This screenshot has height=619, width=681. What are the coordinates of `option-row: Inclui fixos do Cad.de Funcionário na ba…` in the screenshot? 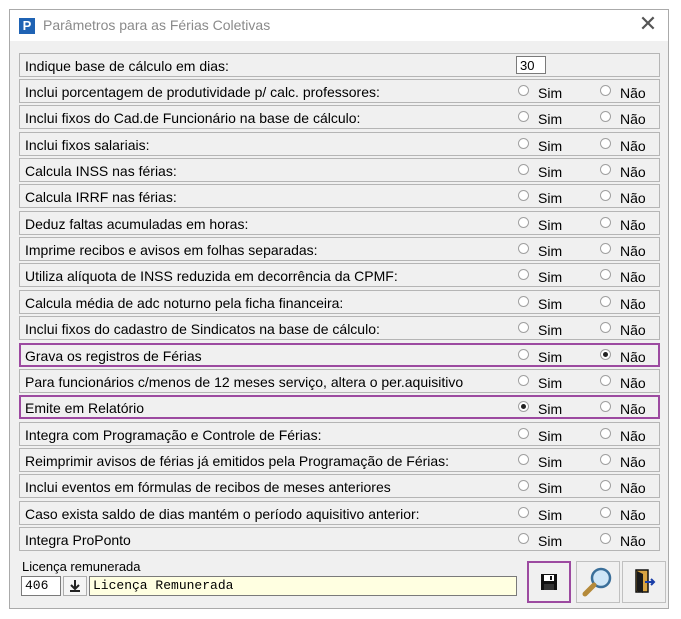 It's located at (339, 117).